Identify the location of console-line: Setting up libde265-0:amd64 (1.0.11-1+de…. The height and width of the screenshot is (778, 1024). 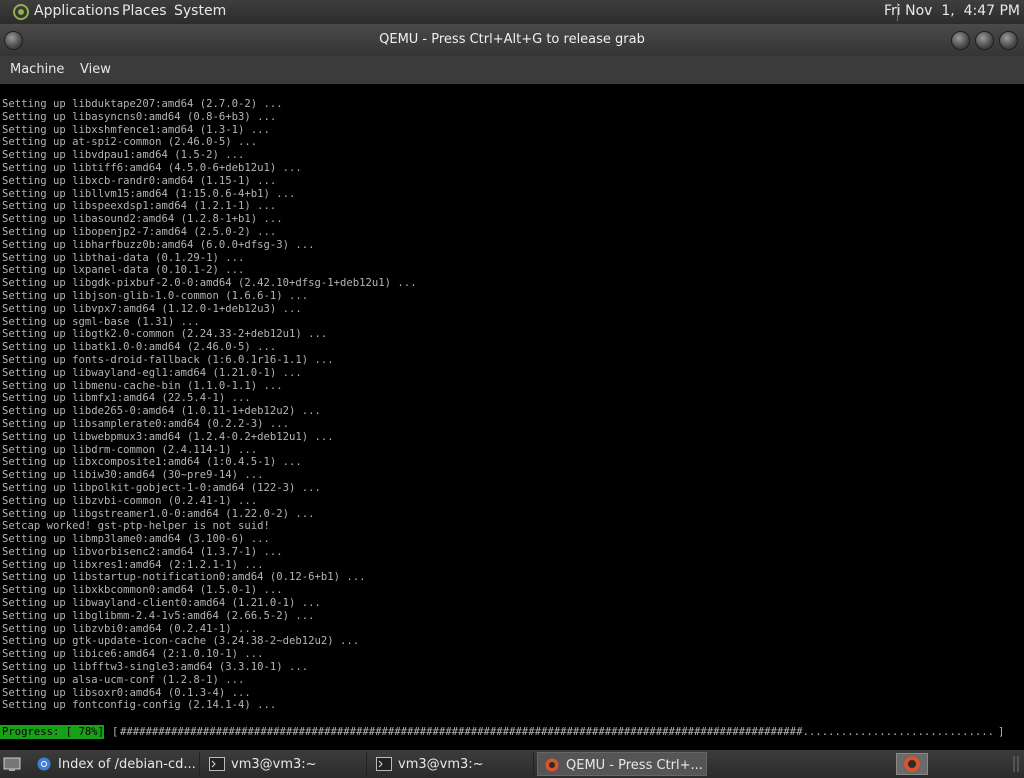
(161, 411).